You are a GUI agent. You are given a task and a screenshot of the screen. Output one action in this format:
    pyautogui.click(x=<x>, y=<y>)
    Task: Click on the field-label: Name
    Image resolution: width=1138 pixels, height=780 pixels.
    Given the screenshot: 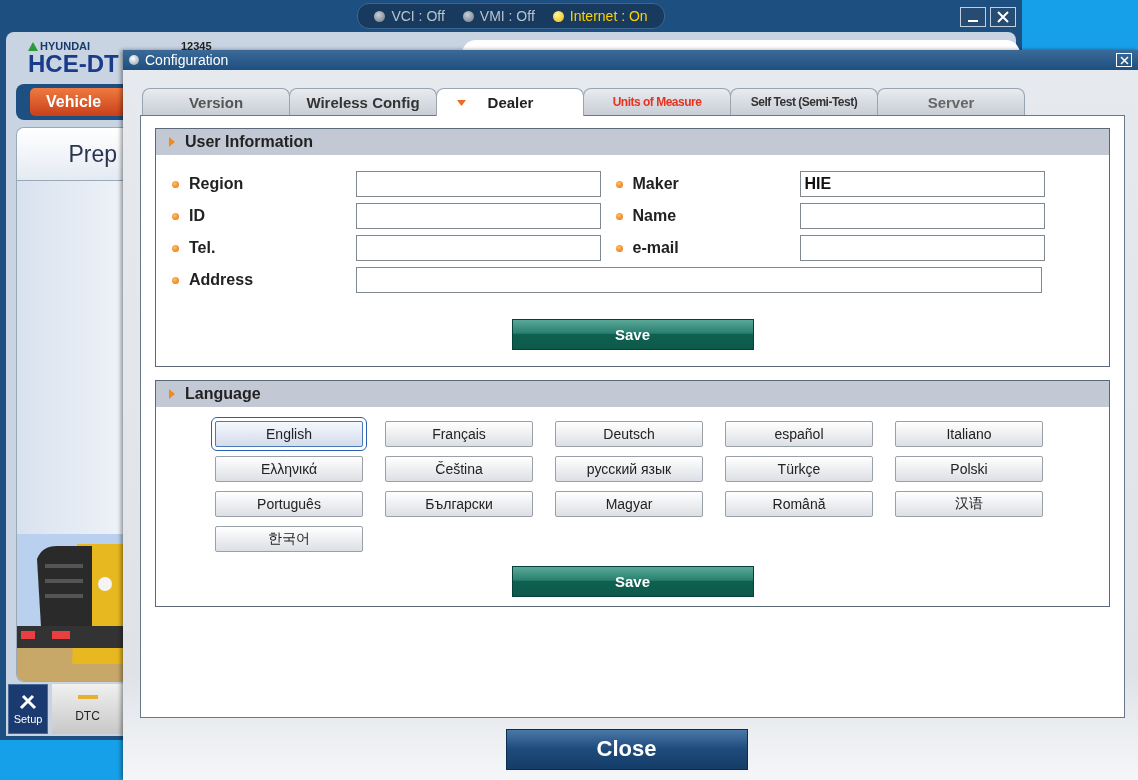 What is the action you would take?
    pyautogui.click(x=655, y=216)
    